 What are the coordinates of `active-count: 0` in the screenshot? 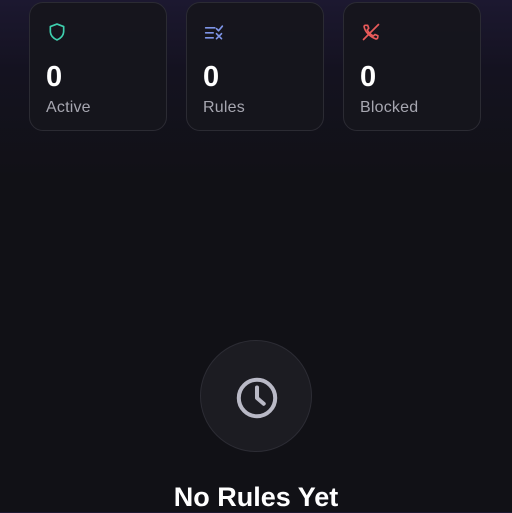 It's located at (54, 77).